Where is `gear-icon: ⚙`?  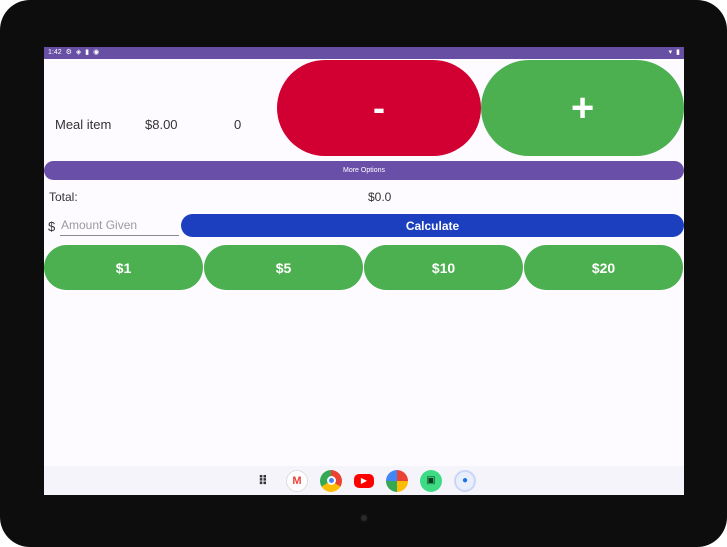 gear-icon: ⚙ is located at coordinates (68, 52).